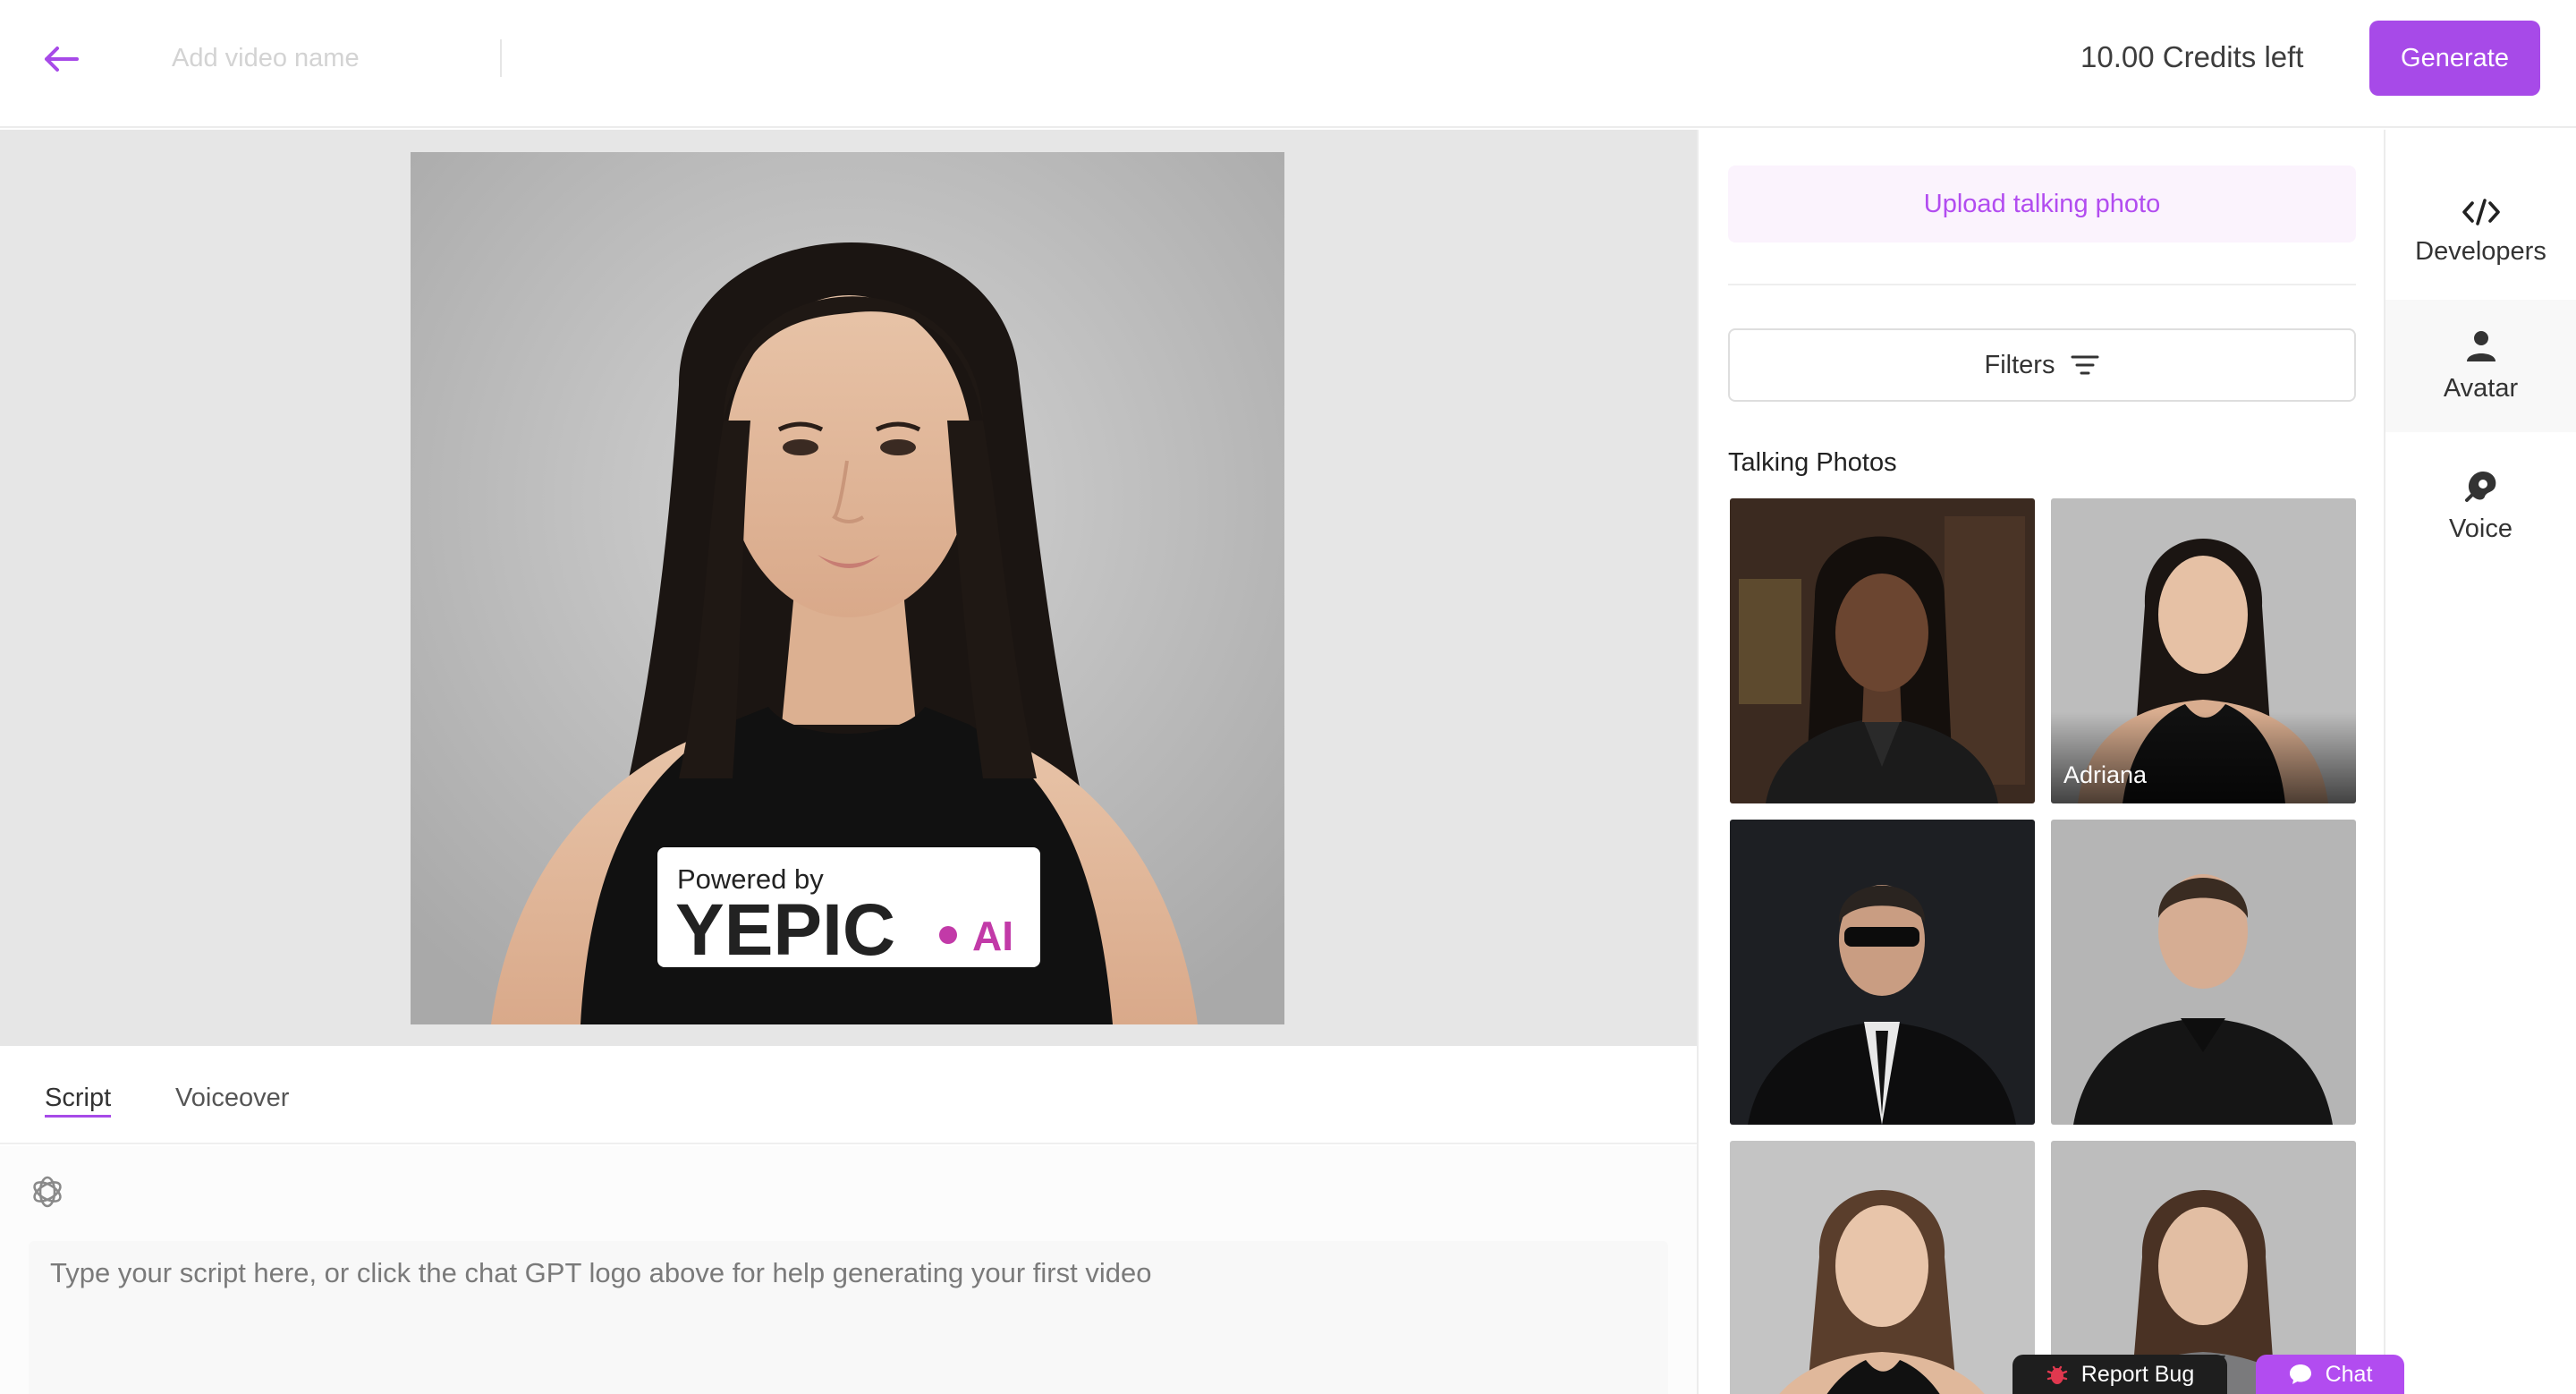 This screenshot has height=1394, width=2576. I want to click on yepic-watermark: Powered by YEPIC AI, so click(848, 909).